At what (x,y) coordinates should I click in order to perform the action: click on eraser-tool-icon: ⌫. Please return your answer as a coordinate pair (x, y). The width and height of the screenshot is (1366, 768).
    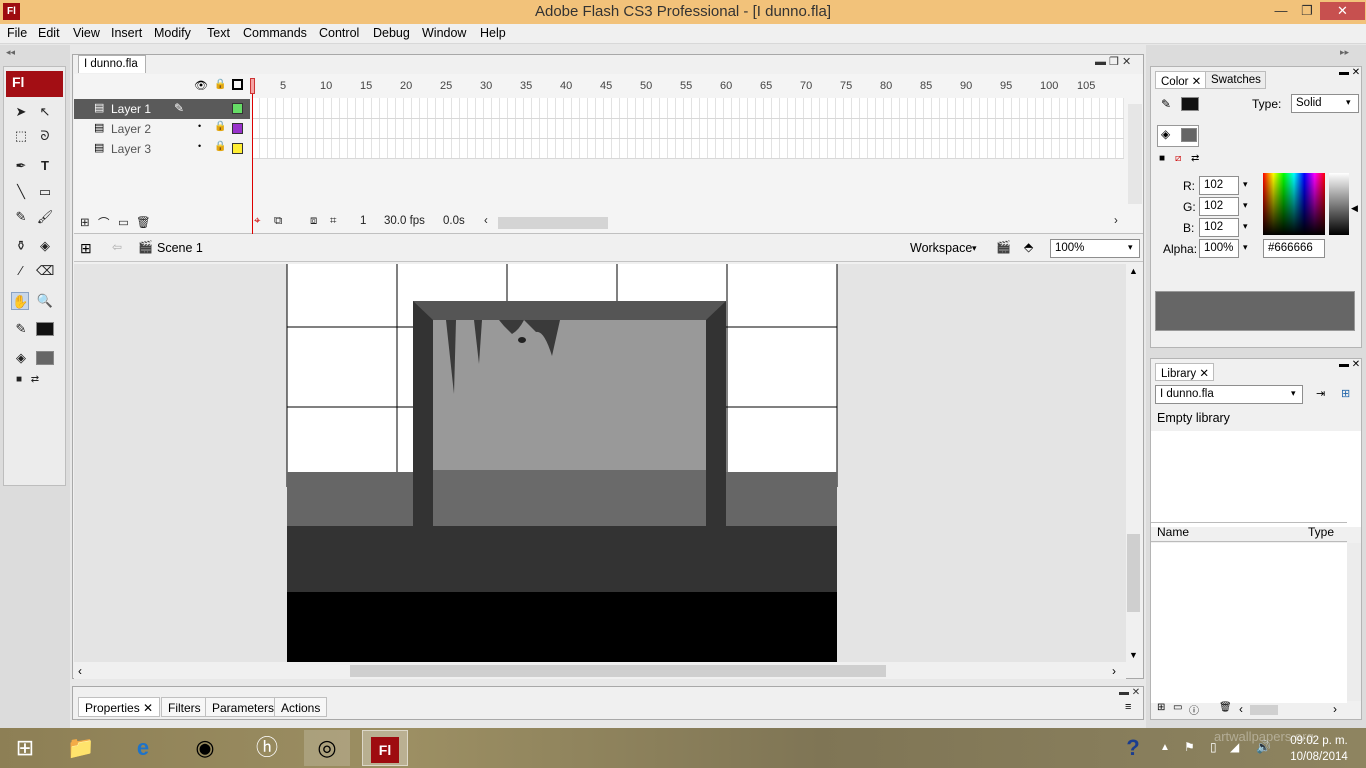
    Looking at the image, I should click on (45, 271).